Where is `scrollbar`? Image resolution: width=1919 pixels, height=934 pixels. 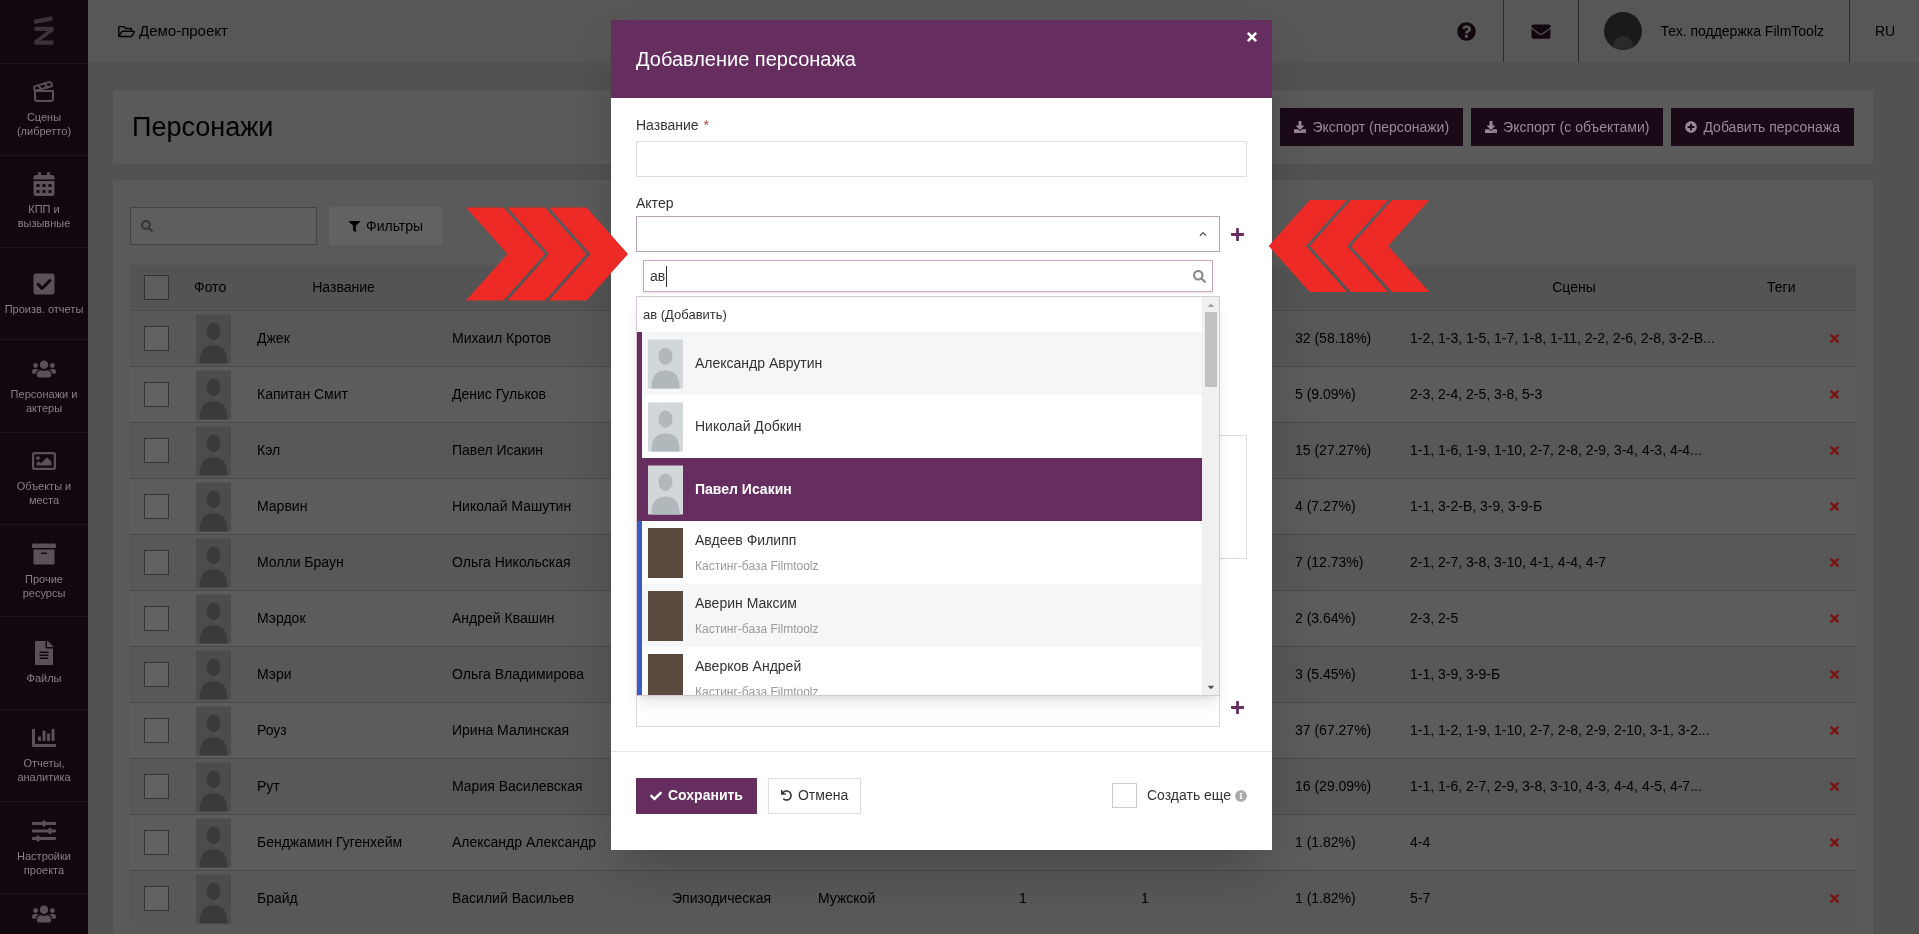
scrollbar is located at coordinates (1210, 496).